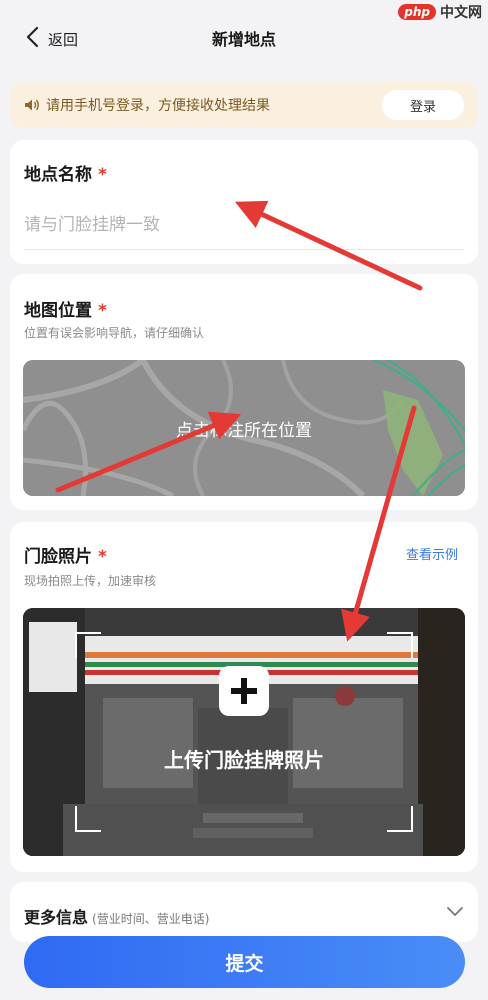 This screenshot has height=1000, width=488. I want to click on login-banner: 请用手机号登录，方便接收处理结果 登录, so click(244, 105).